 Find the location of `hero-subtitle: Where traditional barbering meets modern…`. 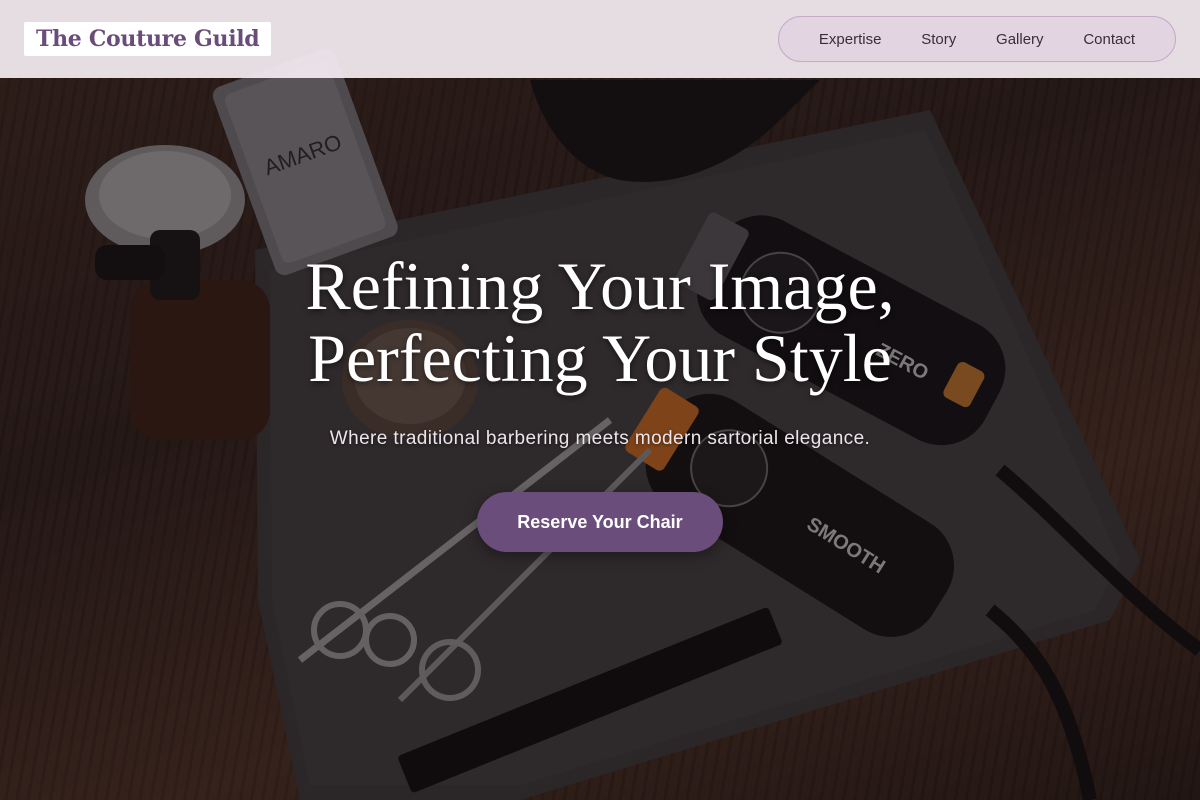

hero-subtitle: Where traditional barbering meets modern… is located at coordinates (600, 438).